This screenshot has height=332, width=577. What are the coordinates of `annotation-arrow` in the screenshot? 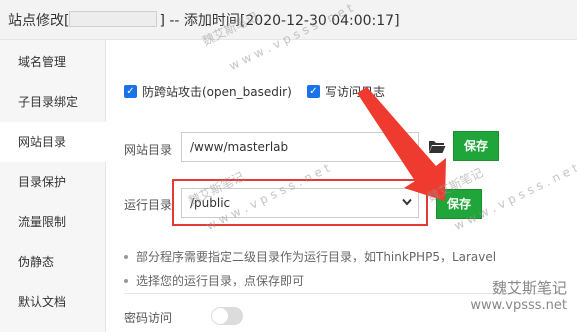 It's located at (401, 144).